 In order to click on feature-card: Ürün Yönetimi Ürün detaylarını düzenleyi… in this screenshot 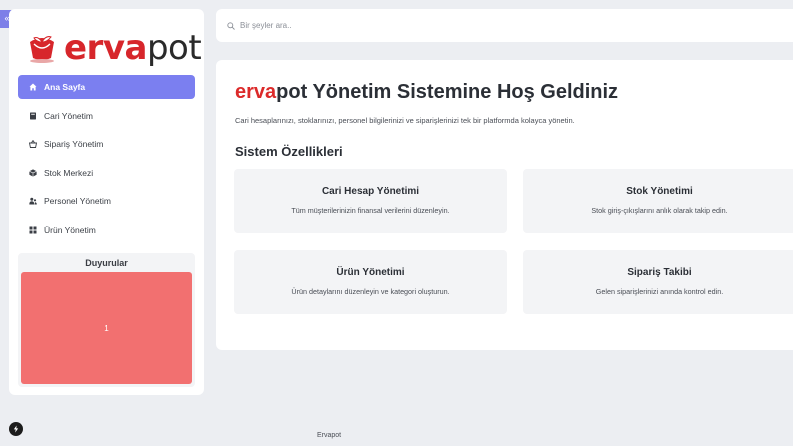, I will do `click(370, 282)`.